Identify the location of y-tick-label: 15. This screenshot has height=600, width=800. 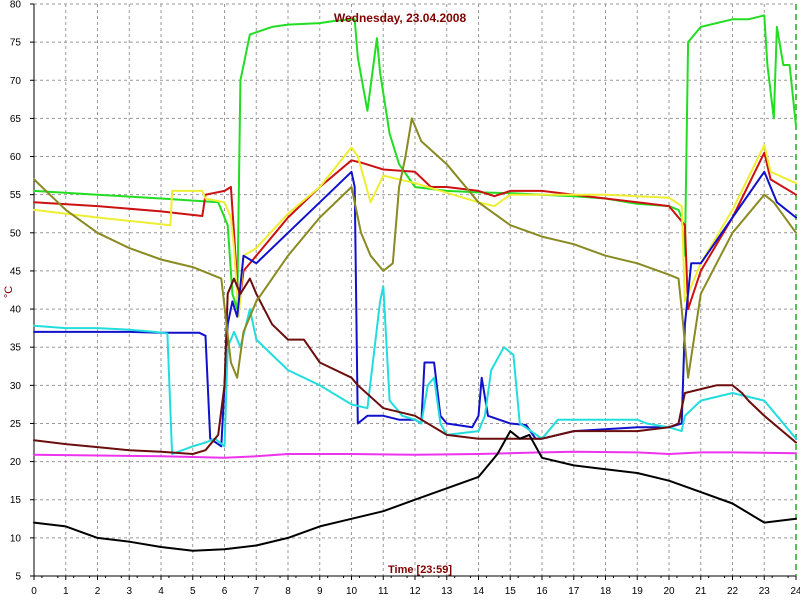
(16, 500).